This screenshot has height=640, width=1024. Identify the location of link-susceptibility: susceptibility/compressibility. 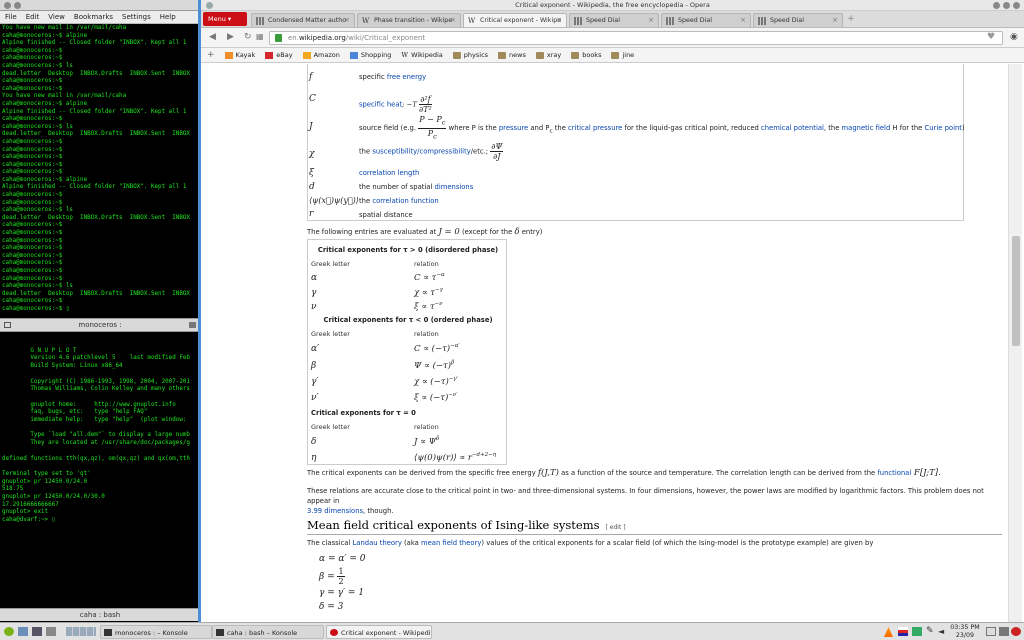
(421, 152).